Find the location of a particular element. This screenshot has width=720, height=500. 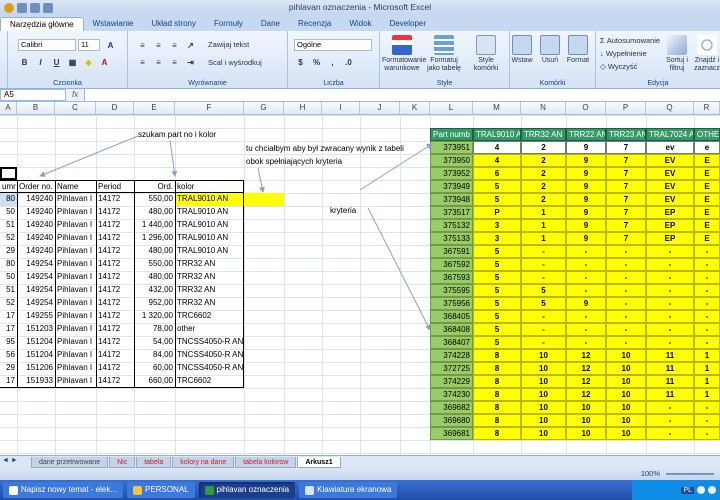

right-table-cell: 369680 is located at coordinates (451, 420).